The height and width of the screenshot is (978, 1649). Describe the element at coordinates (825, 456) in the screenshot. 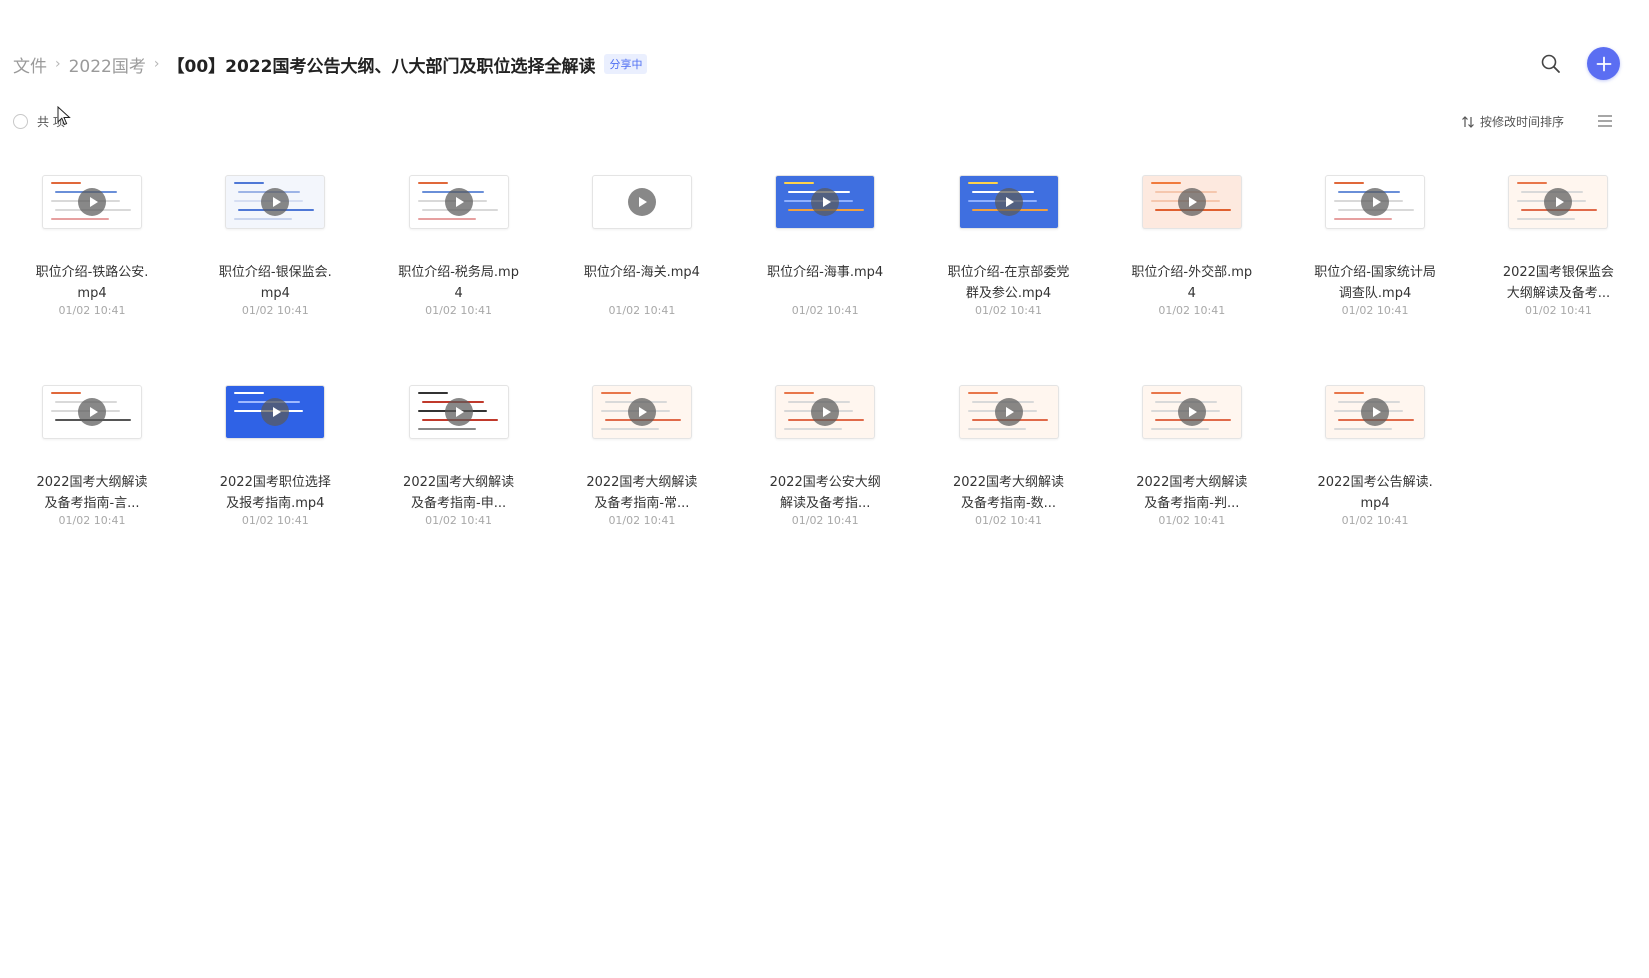

I see `file-item: 2022国考公安大纲解读及备考指... 01/02 10:41` at that location.